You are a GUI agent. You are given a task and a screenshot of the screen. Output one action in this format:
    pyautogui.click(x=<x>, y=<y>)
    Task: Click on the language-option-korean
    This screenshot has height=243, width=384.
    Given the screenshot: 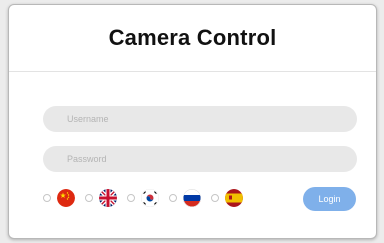 What is the action you would take?
    pyautogui.click(x=143, y=198)
    